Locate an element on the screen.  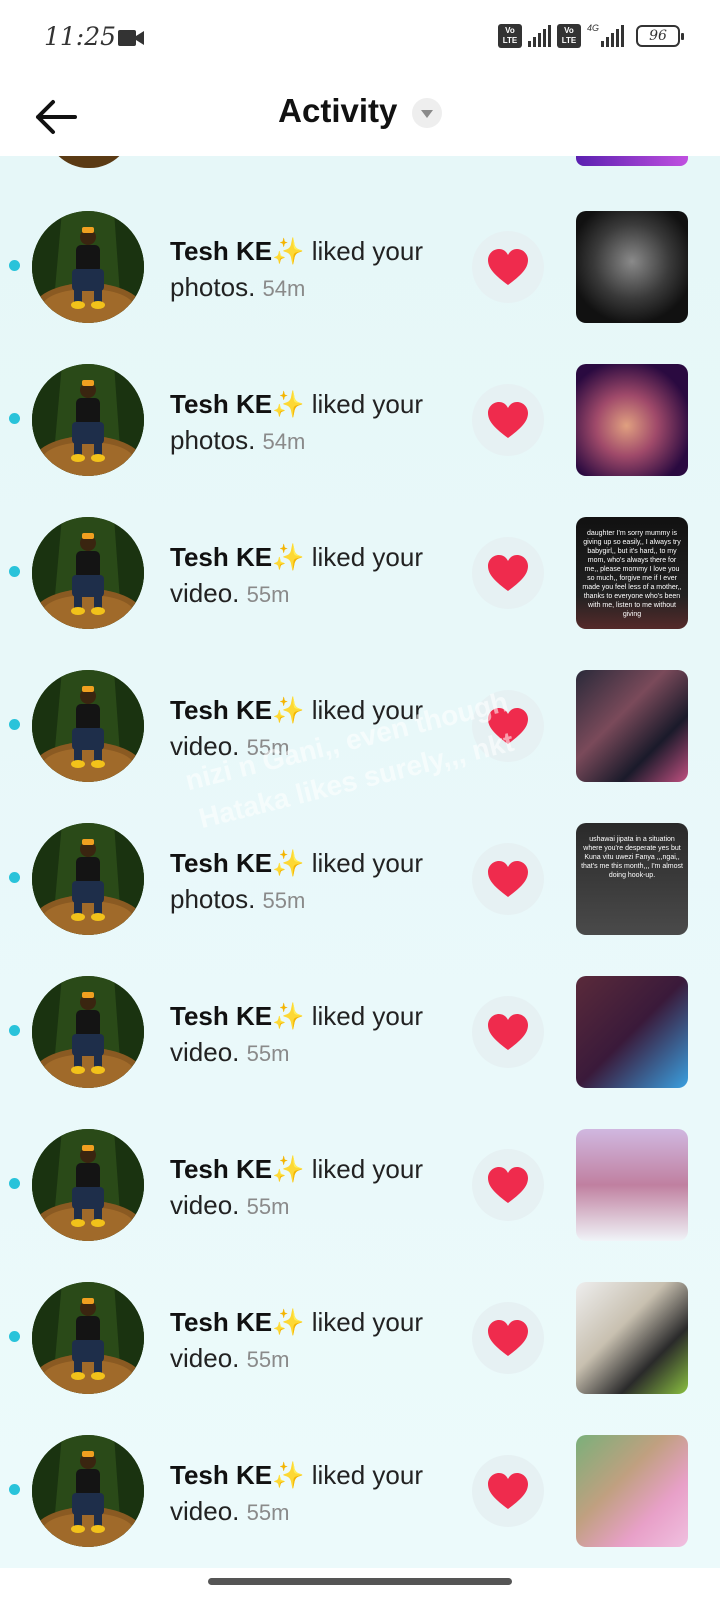
home-indicator is located at coordinates (360, 1581).